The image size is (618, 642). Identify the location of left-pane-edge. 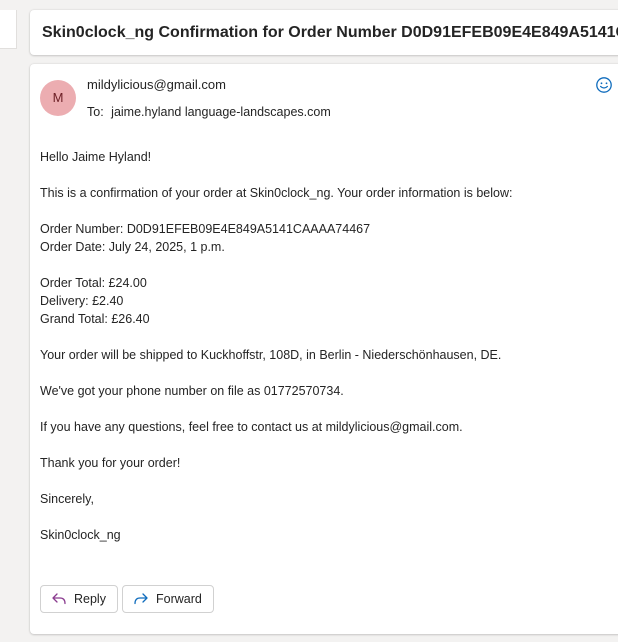
(9, 321).